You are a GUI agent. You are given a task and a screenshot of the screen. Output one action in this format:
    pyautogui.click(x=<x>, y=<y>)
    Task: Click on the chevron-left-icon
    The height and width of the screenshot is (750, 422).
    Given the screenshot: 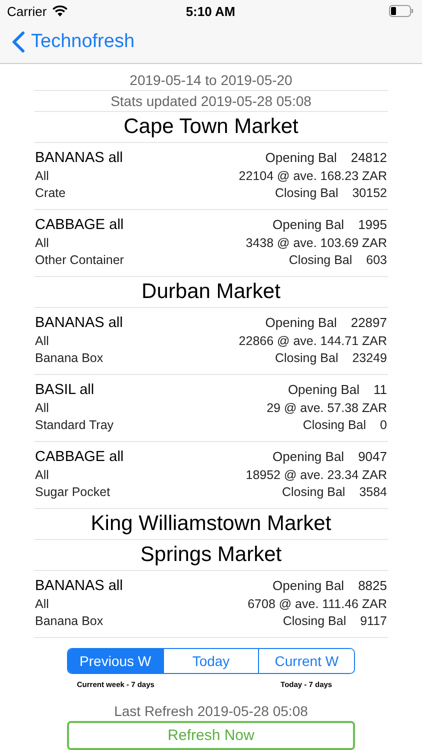 What is the action you would take?
    pyautogui.click(x=18, y=41)
    